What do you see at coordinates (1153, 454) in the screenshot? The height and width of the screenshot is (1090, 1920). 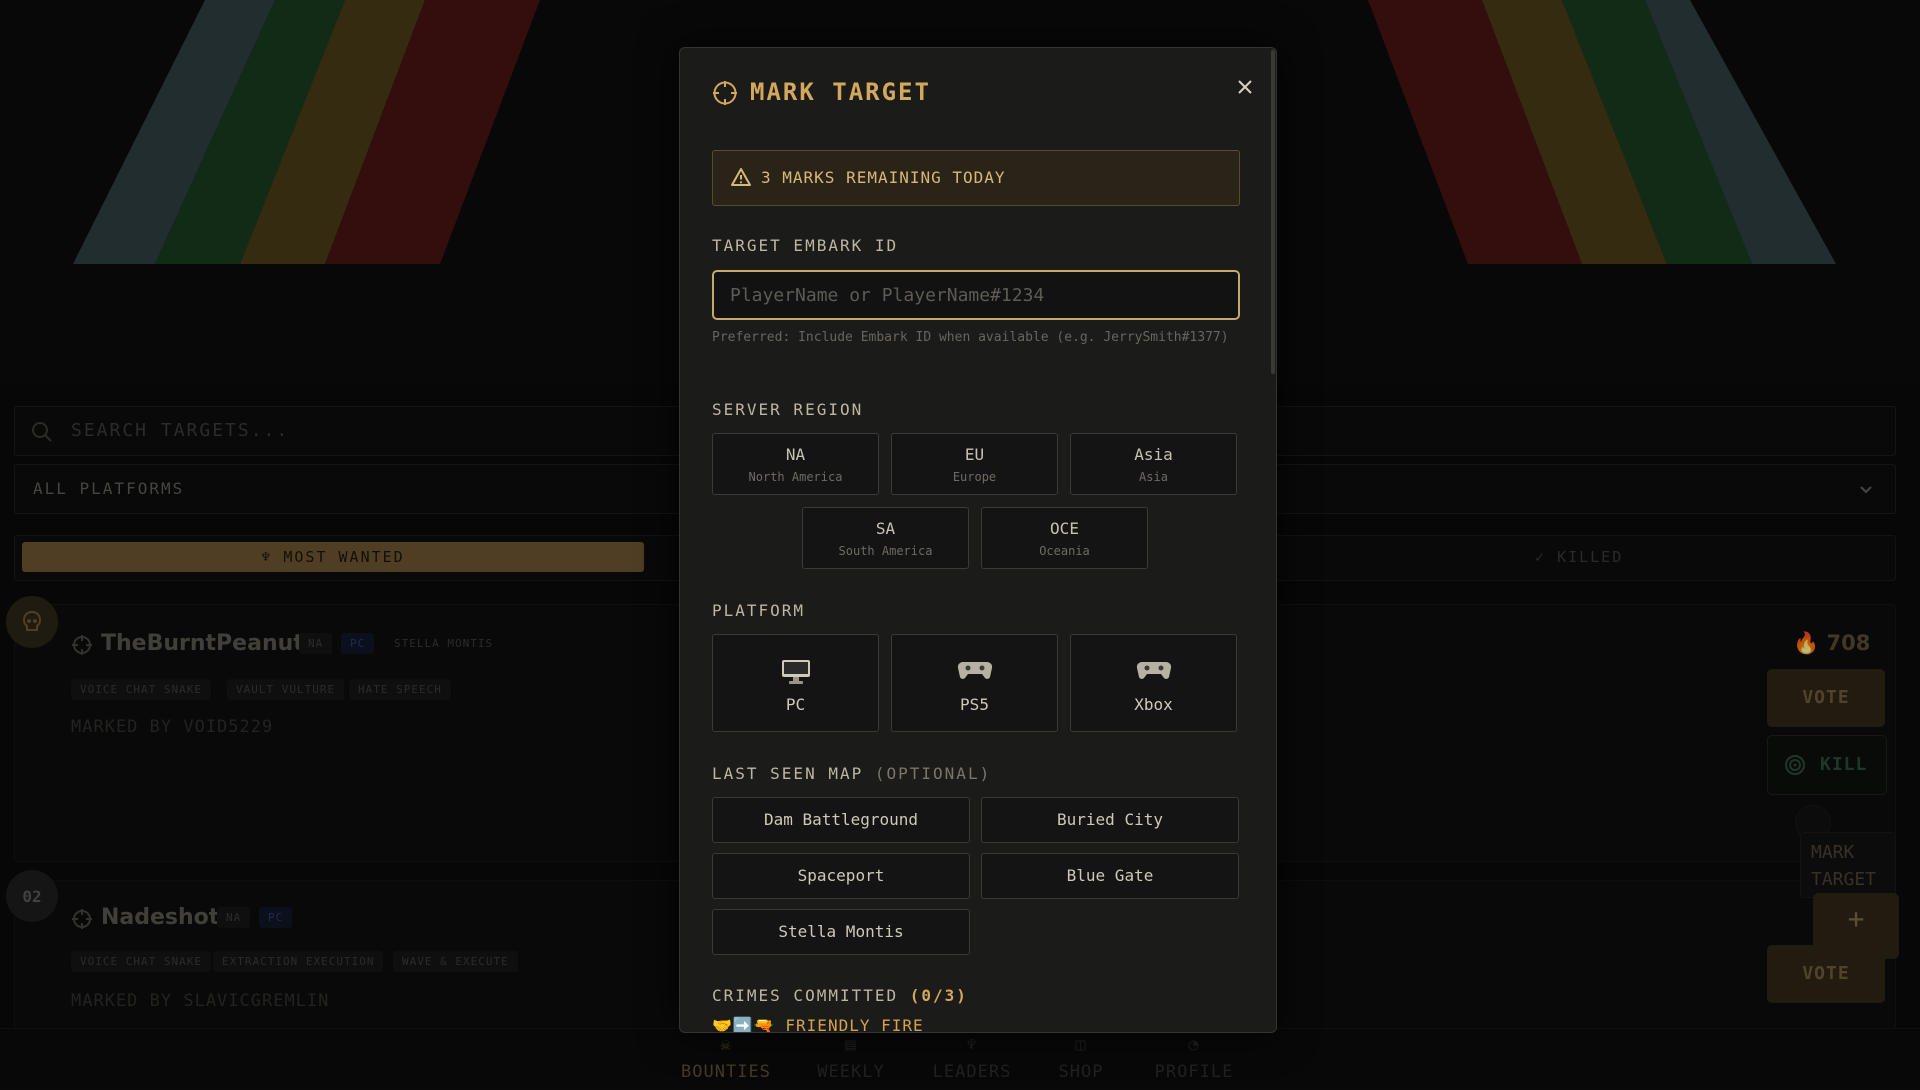 I see `region-code: Asia` at bounding box center [1153, 454].